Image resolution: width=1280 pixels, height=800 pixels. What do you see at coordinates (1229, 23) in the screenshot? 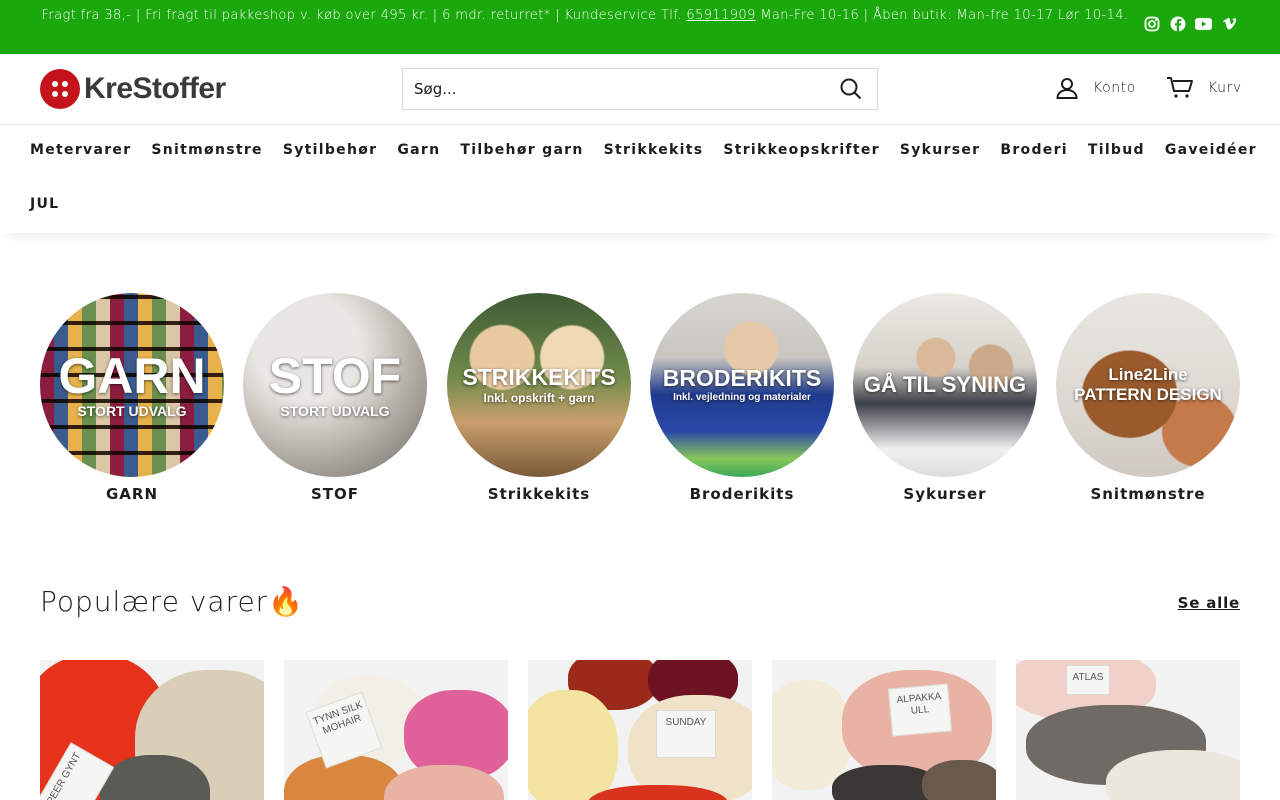
I see `vimeo-icon` at bounding box center [1229, 23].